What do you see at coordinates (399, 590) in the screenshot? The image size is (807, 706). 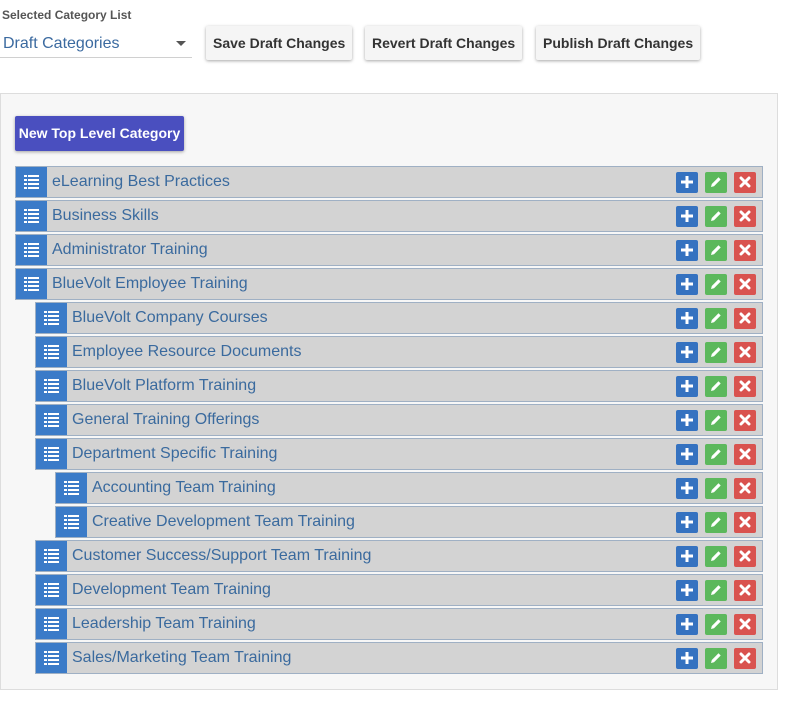 I see `category-row: Development Team Training` at bounding box center [399, 590].